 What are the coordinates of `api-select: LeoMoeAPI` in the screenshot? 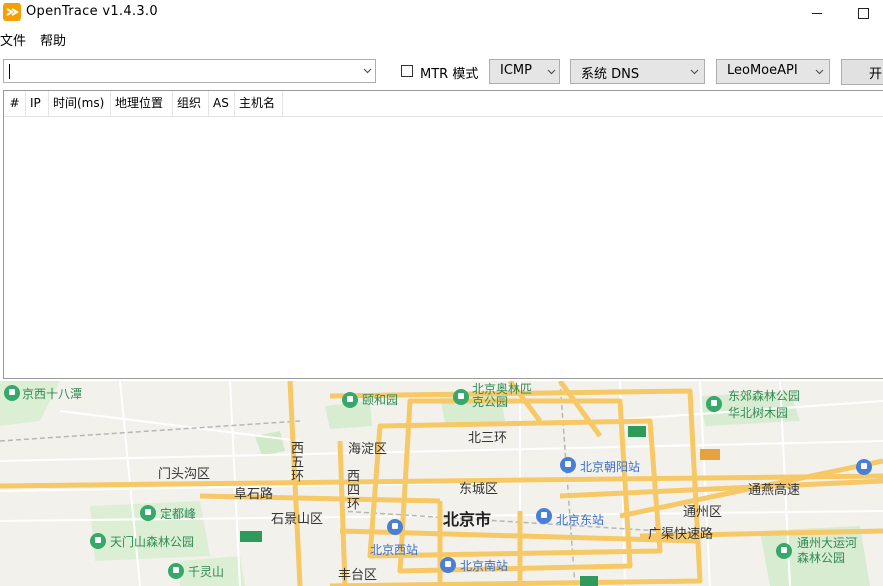 It's located at (773, 71).